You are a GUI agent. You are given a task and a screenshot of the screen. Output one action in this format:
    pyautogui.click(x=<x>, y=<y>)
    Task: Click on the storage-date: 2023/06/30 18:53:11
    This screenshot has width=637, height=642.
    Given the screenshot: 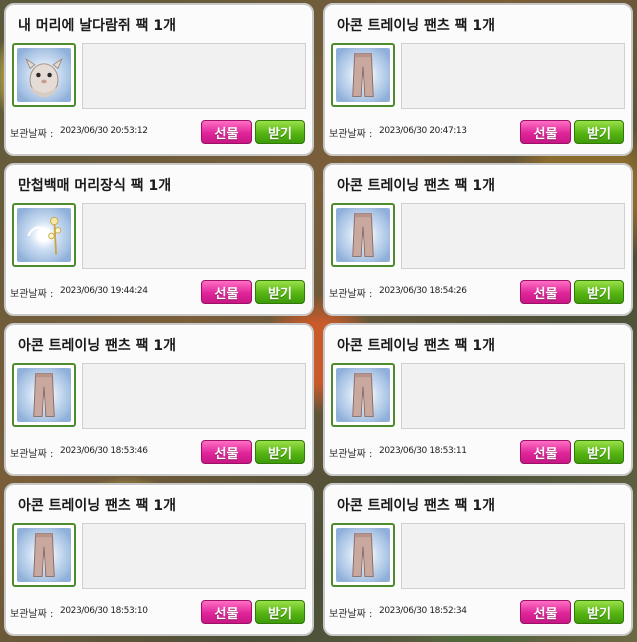 What is the action you would take?
    pyautogui.click(x=423, y=451)
    